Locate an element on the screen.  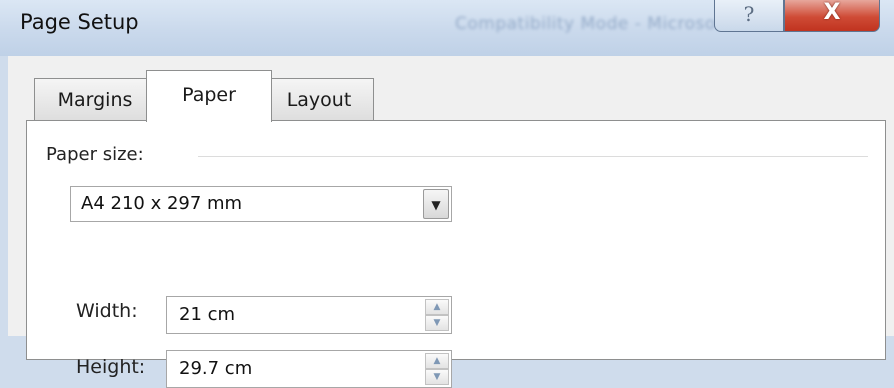
dropdown-arrow-button: ▼ is located at coordinates (436, 204).